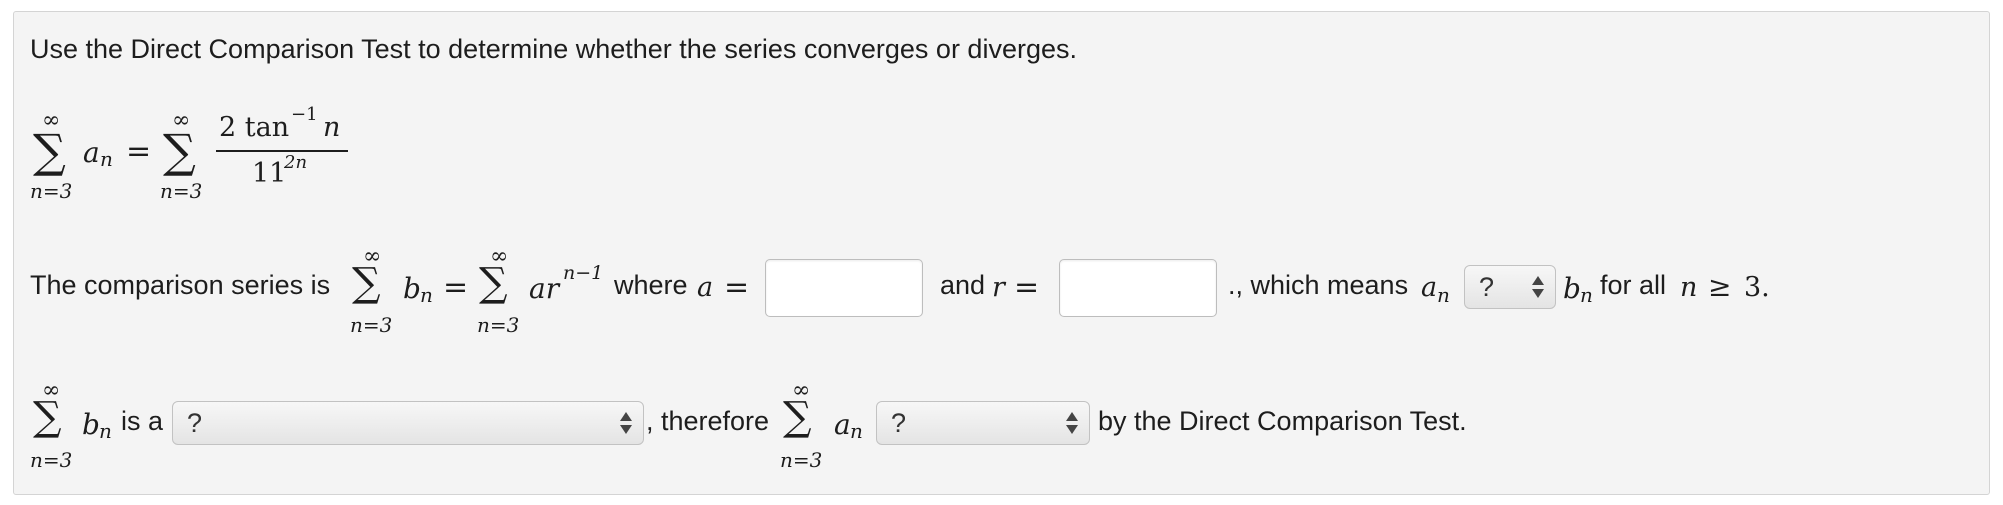 The width and height of the screenshot is (2003, 505). What do you see at coordinates (797, 417) in the screenshot?
I see `conclusion-sigma-2: ∑` at bounding box center [797, 417].